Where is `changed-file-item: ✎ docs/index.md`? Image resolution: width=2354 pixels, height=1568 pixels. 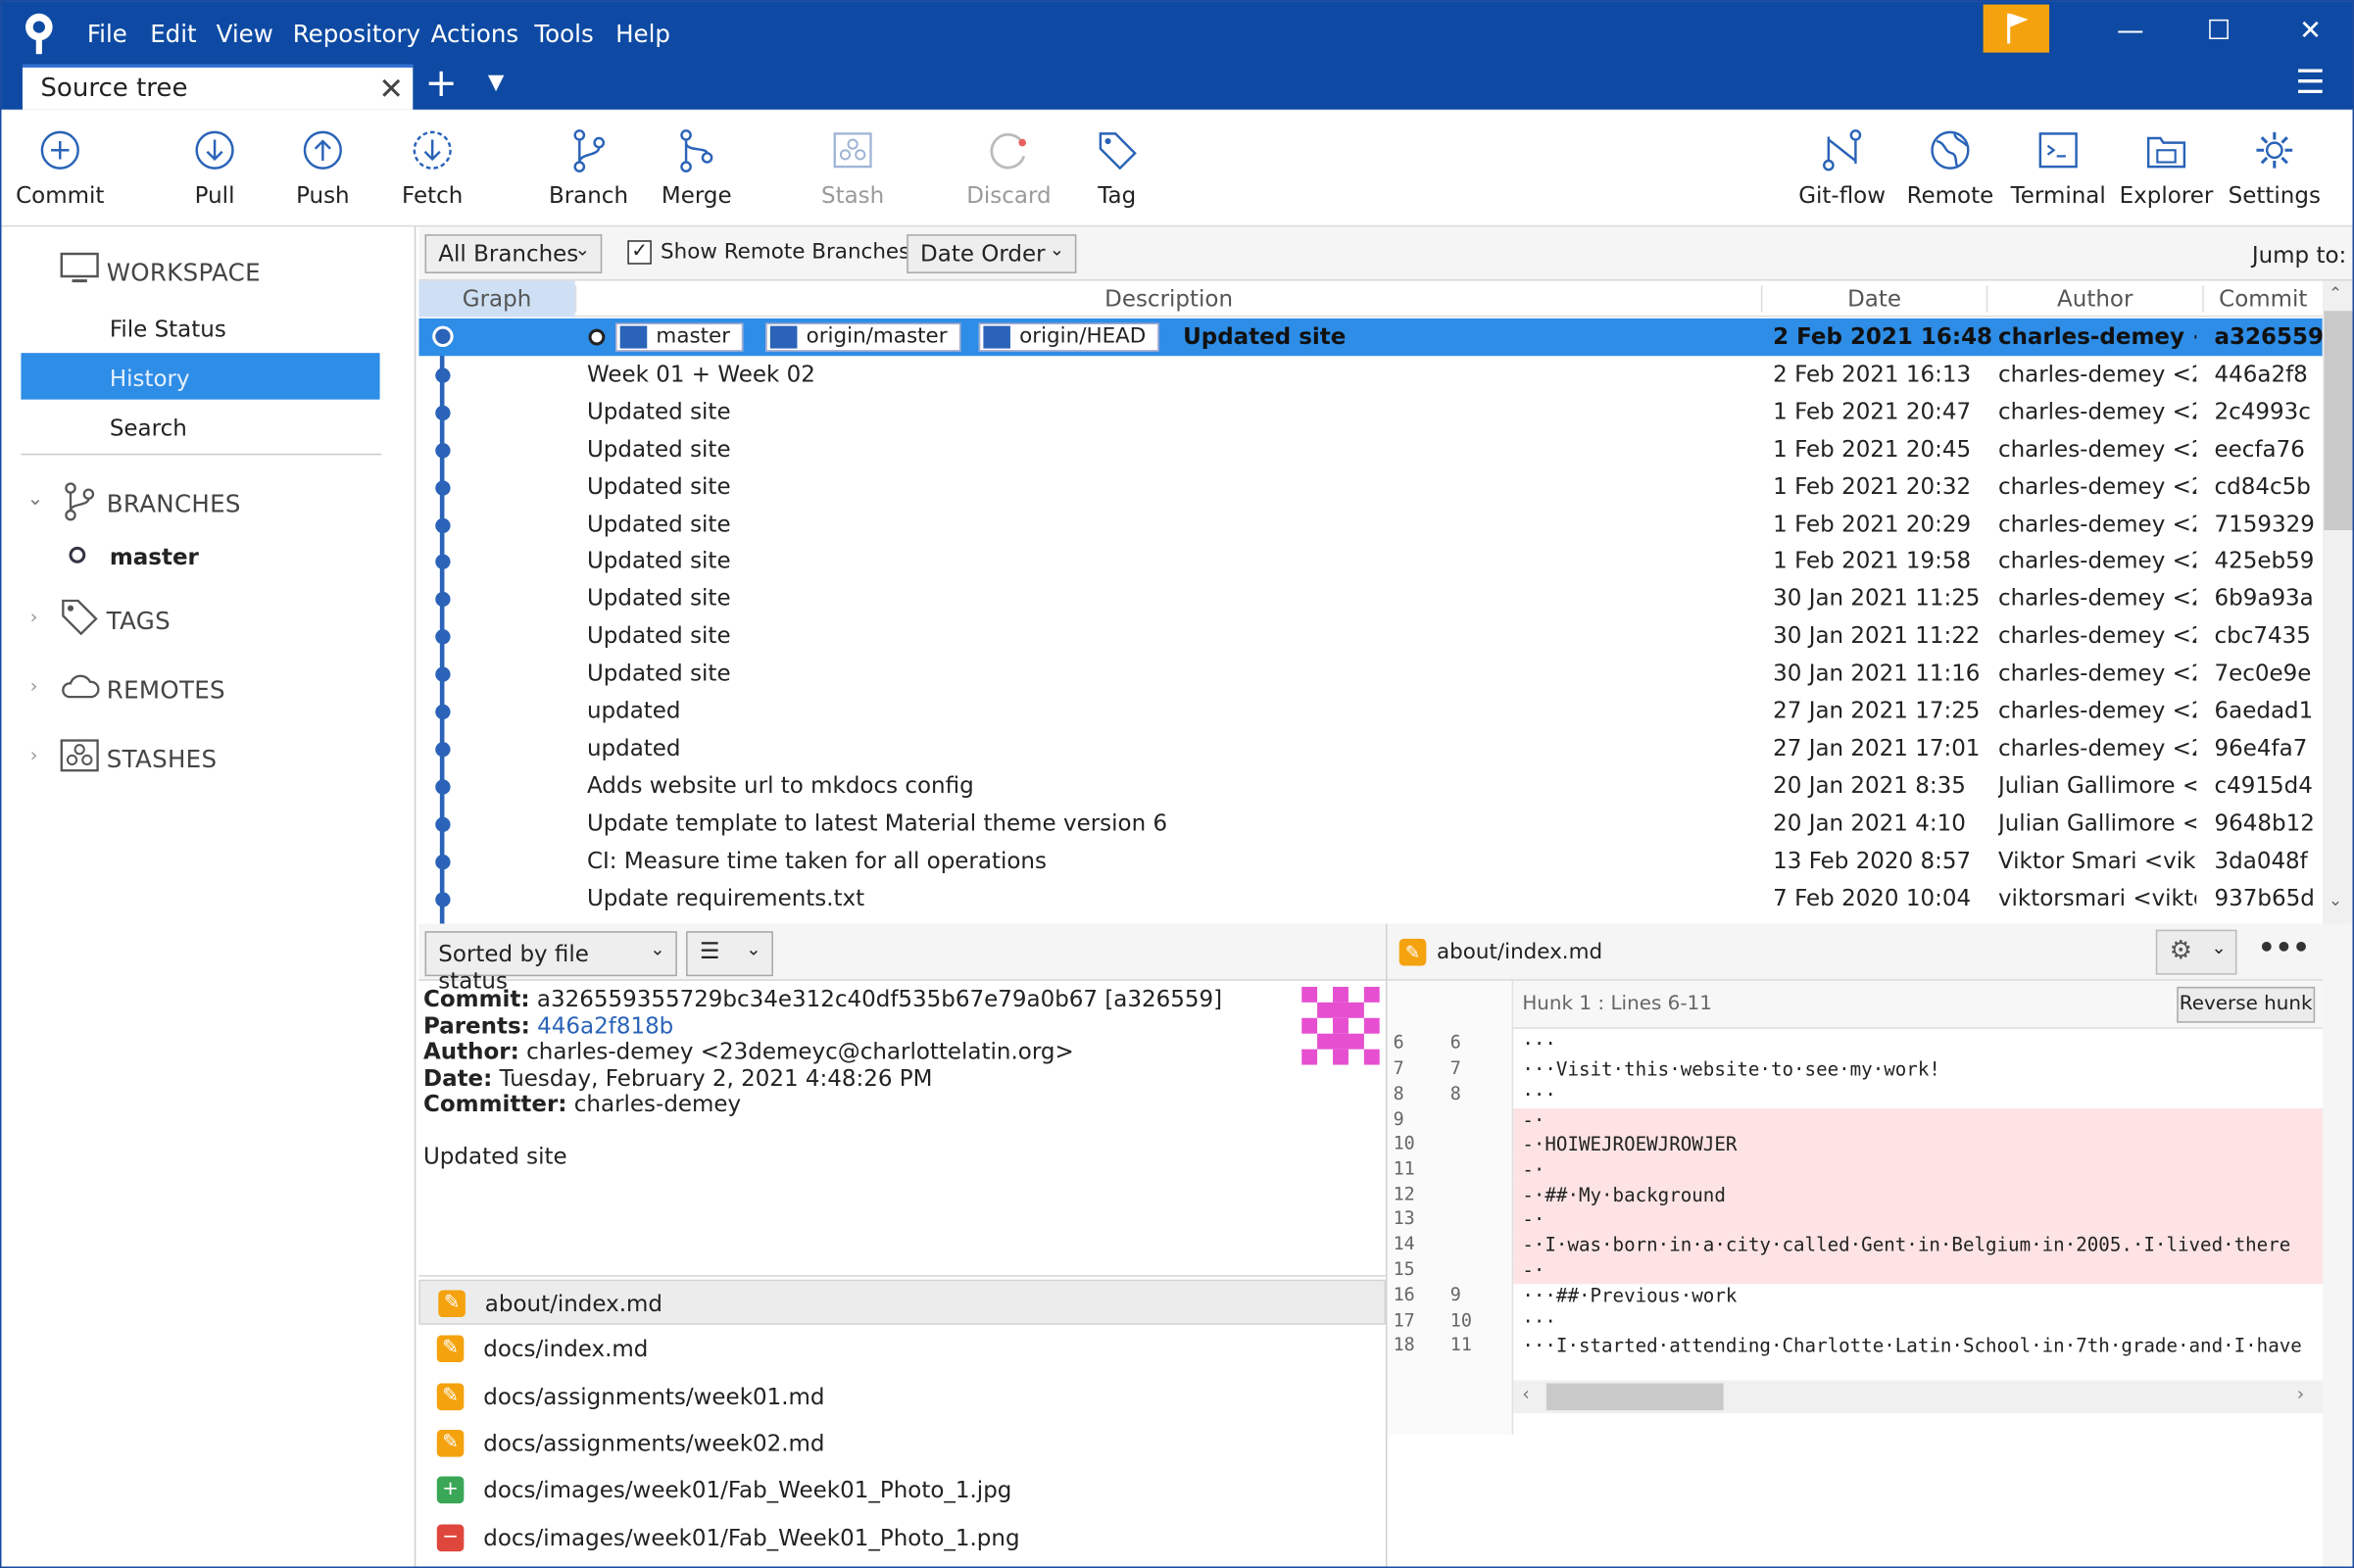 changed-file-item: ✎ docs/index.md is located at coordinates (902, 1349).